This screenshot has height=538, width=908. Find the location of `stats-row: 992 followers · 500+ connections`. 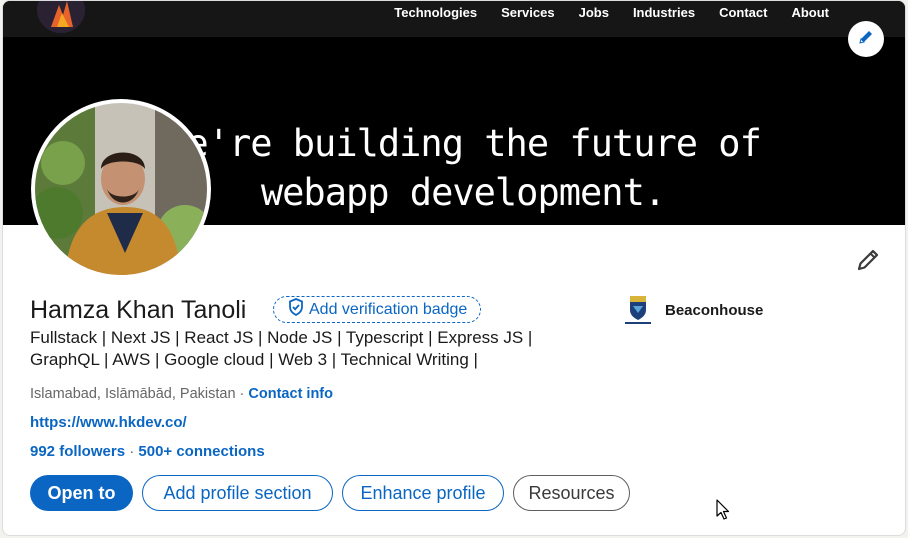

stats-row: 992 followers · 500+ connections is located at coordinates (147, 452).